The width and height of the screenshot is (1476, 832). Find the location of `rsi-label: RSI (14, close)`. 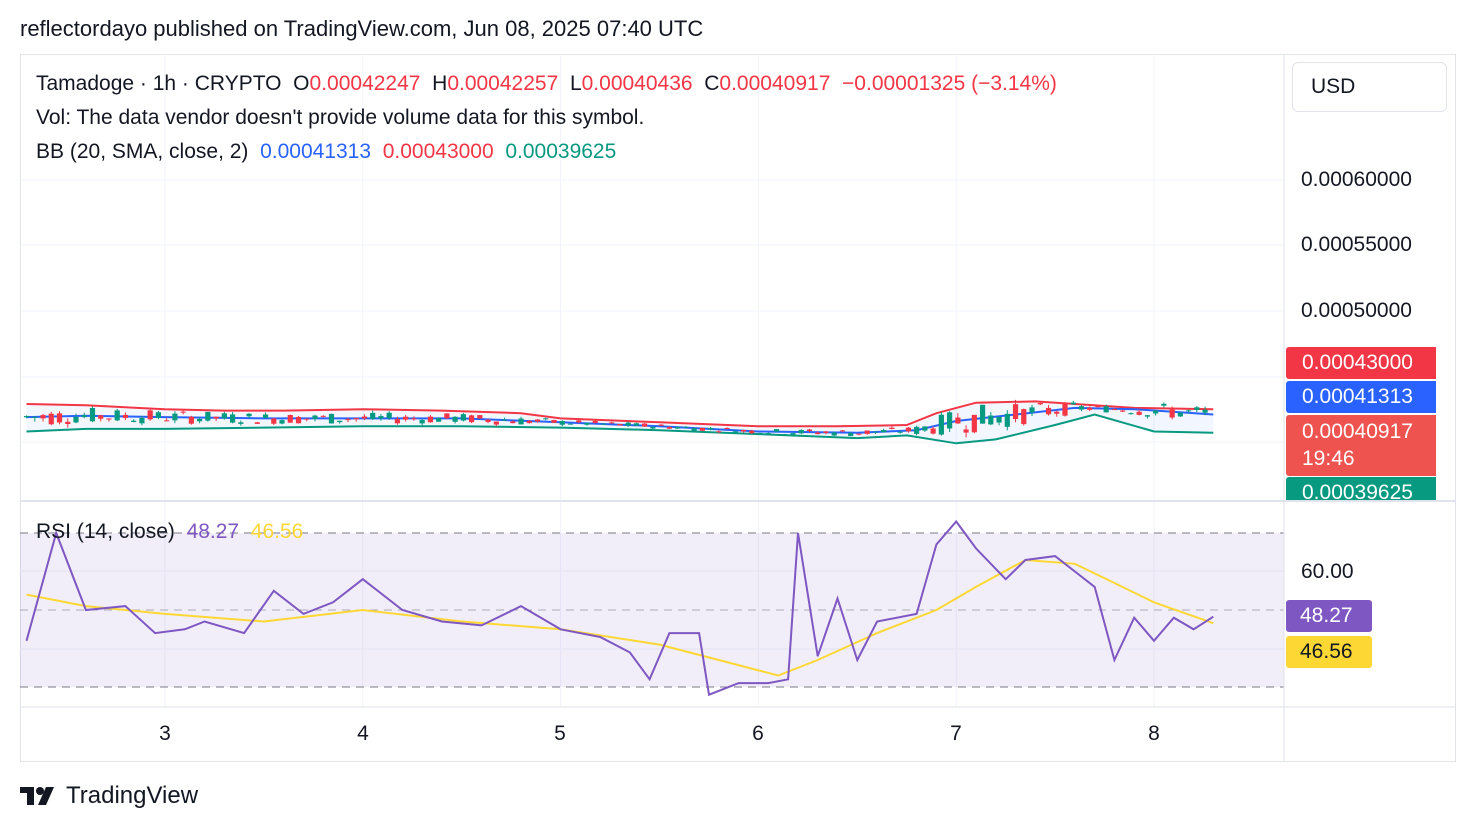

rsi-label: RSI (14, close) is located at coordinates (105, 531).